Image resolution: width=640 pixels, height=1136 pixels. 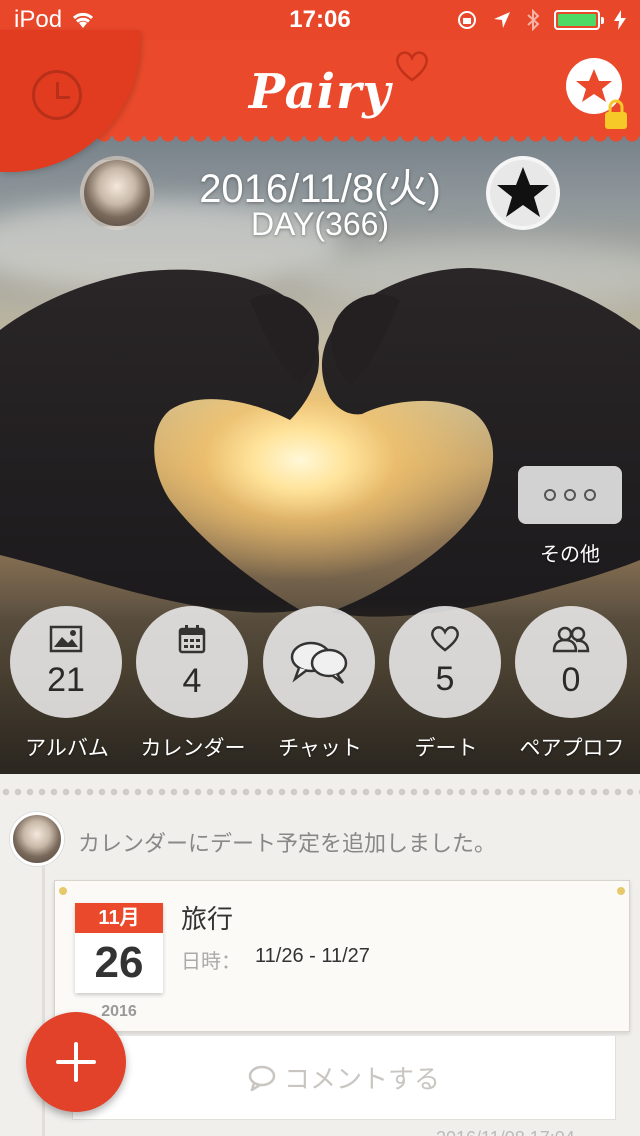 What do you see at coordinates (193, 748) in the screenshot?
I see `calendar-label: カレンダー` at bounding box center [193, 748].